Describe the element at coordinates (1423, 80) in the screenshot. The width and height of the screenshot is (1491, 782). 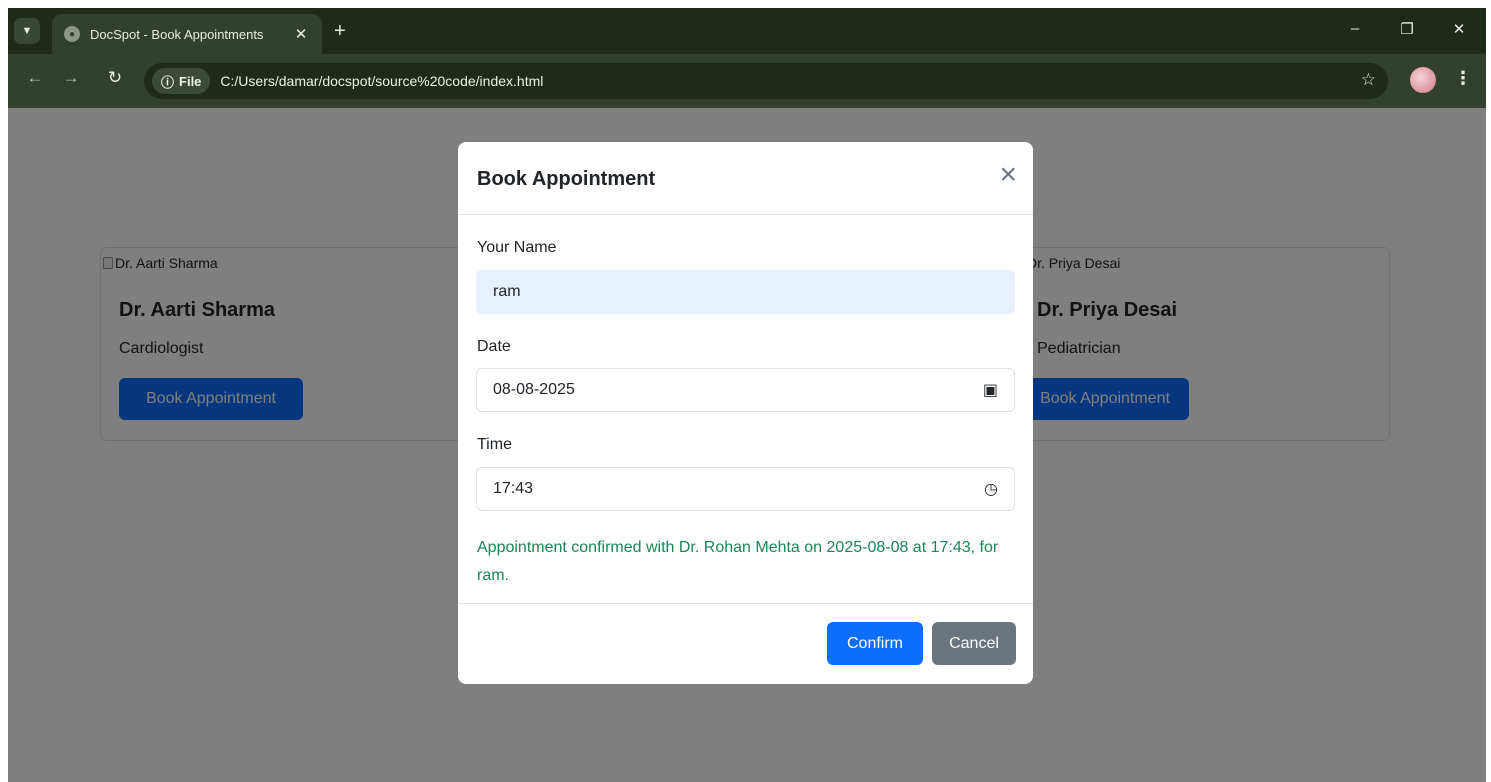
I see `profile-avatar` at that location.